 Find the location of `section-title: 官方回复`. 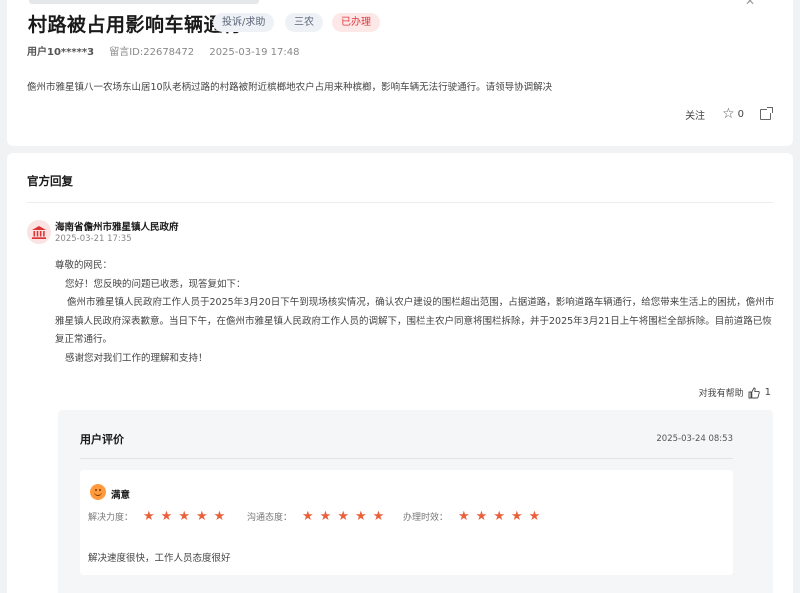

section-title: 官方回复 is located at coordinates (50, 181).